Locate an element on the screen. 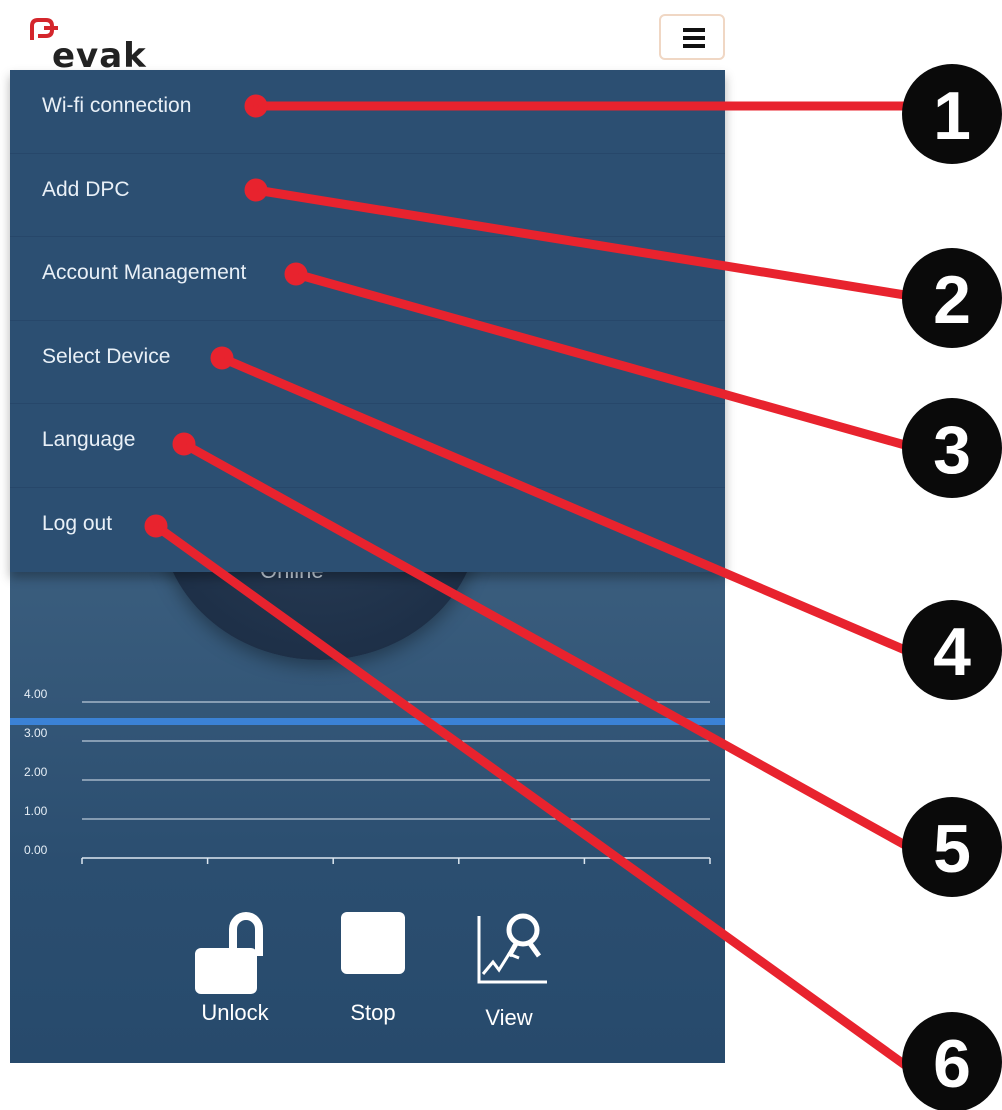 This screenshot has width=1002, height=1110. callout-1: 1 is located at coordinates (952, 114).